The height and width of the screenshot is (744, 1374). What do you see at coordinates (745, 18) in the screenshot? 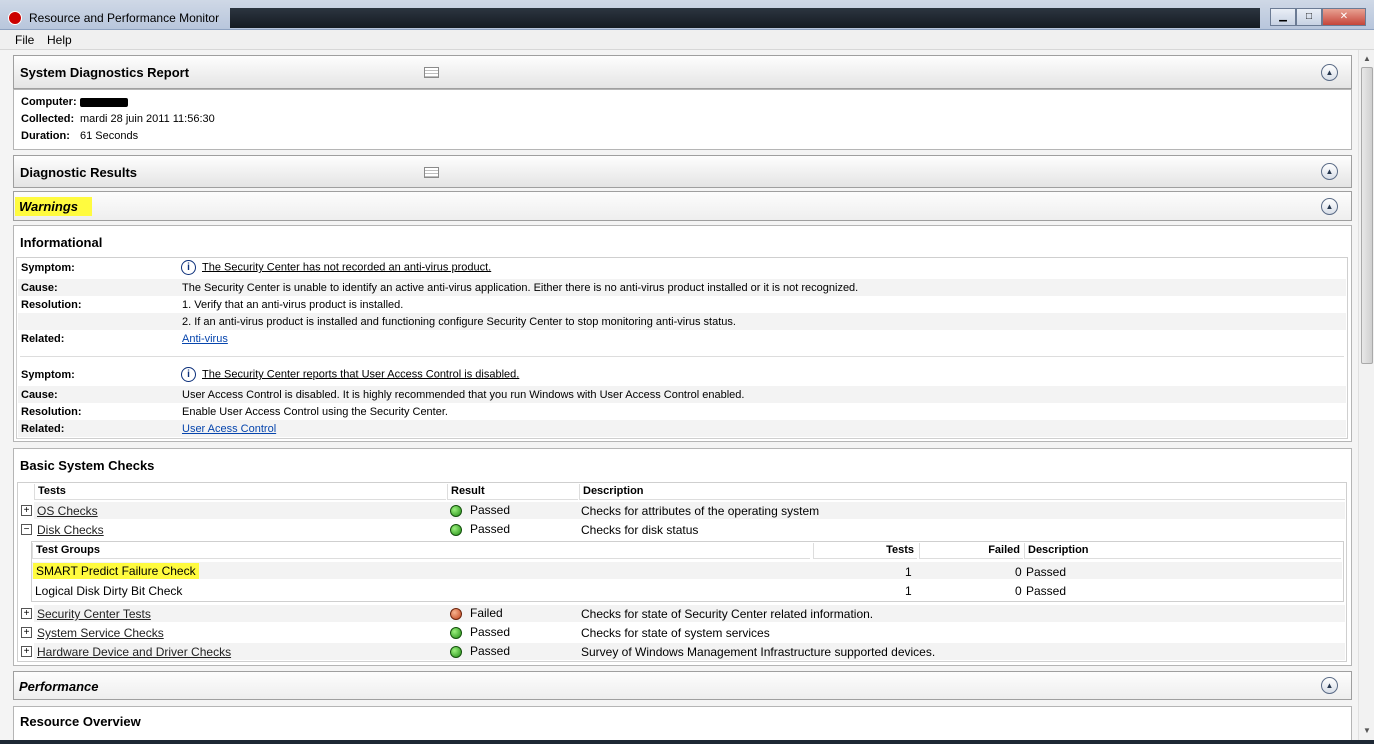
I see `title-bar-glass` at bounding box center [745, 18].